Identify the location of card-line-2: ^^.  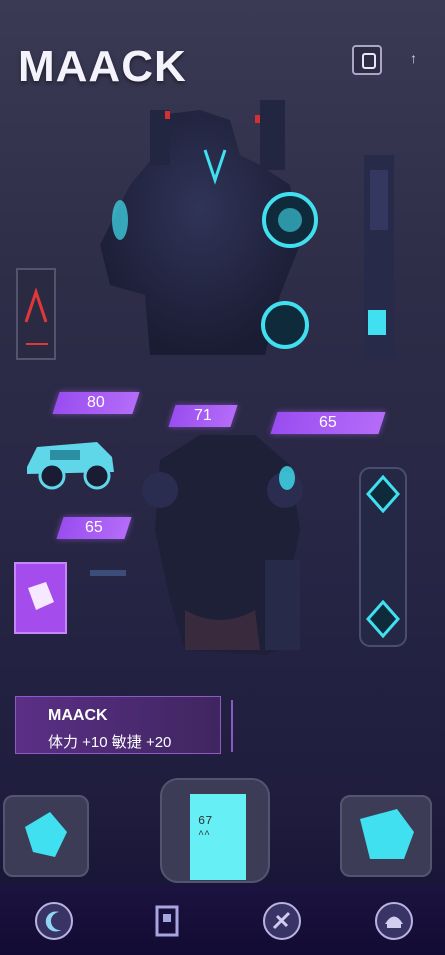
(204, 835).